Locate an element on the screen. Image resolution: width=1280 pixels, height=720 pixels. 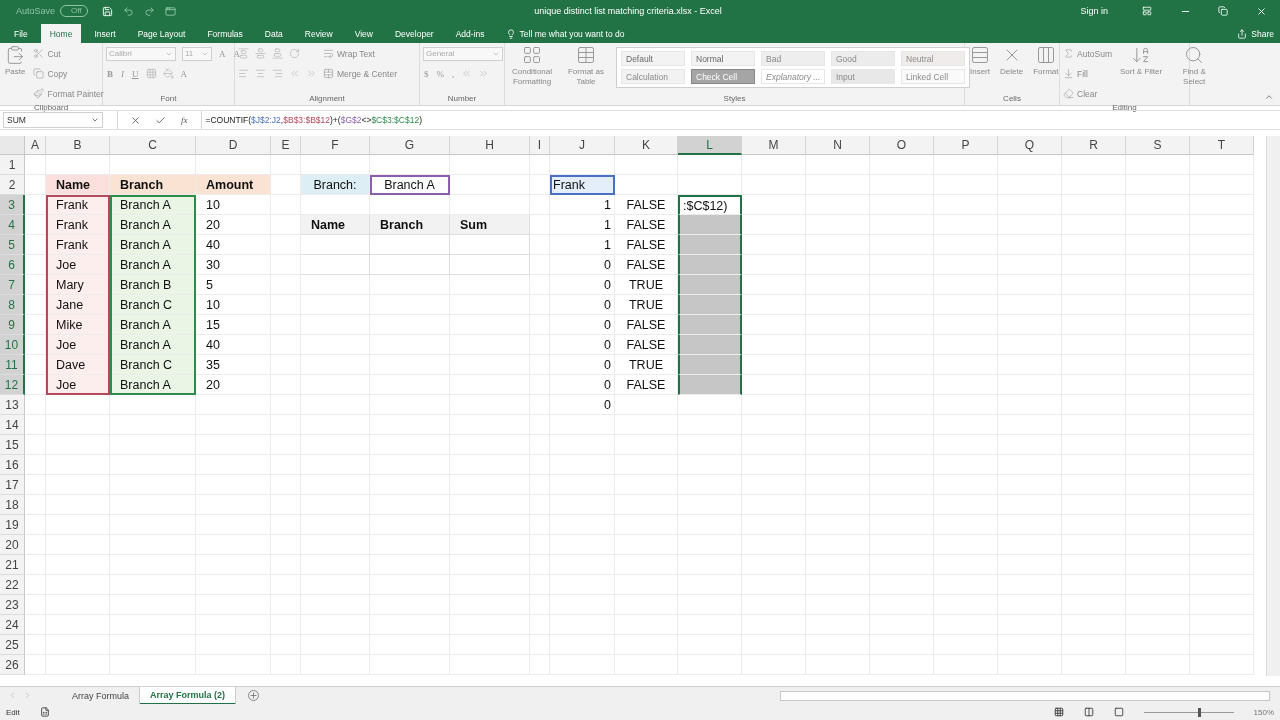
row-header: 26 is located at coordinates (12, 665).